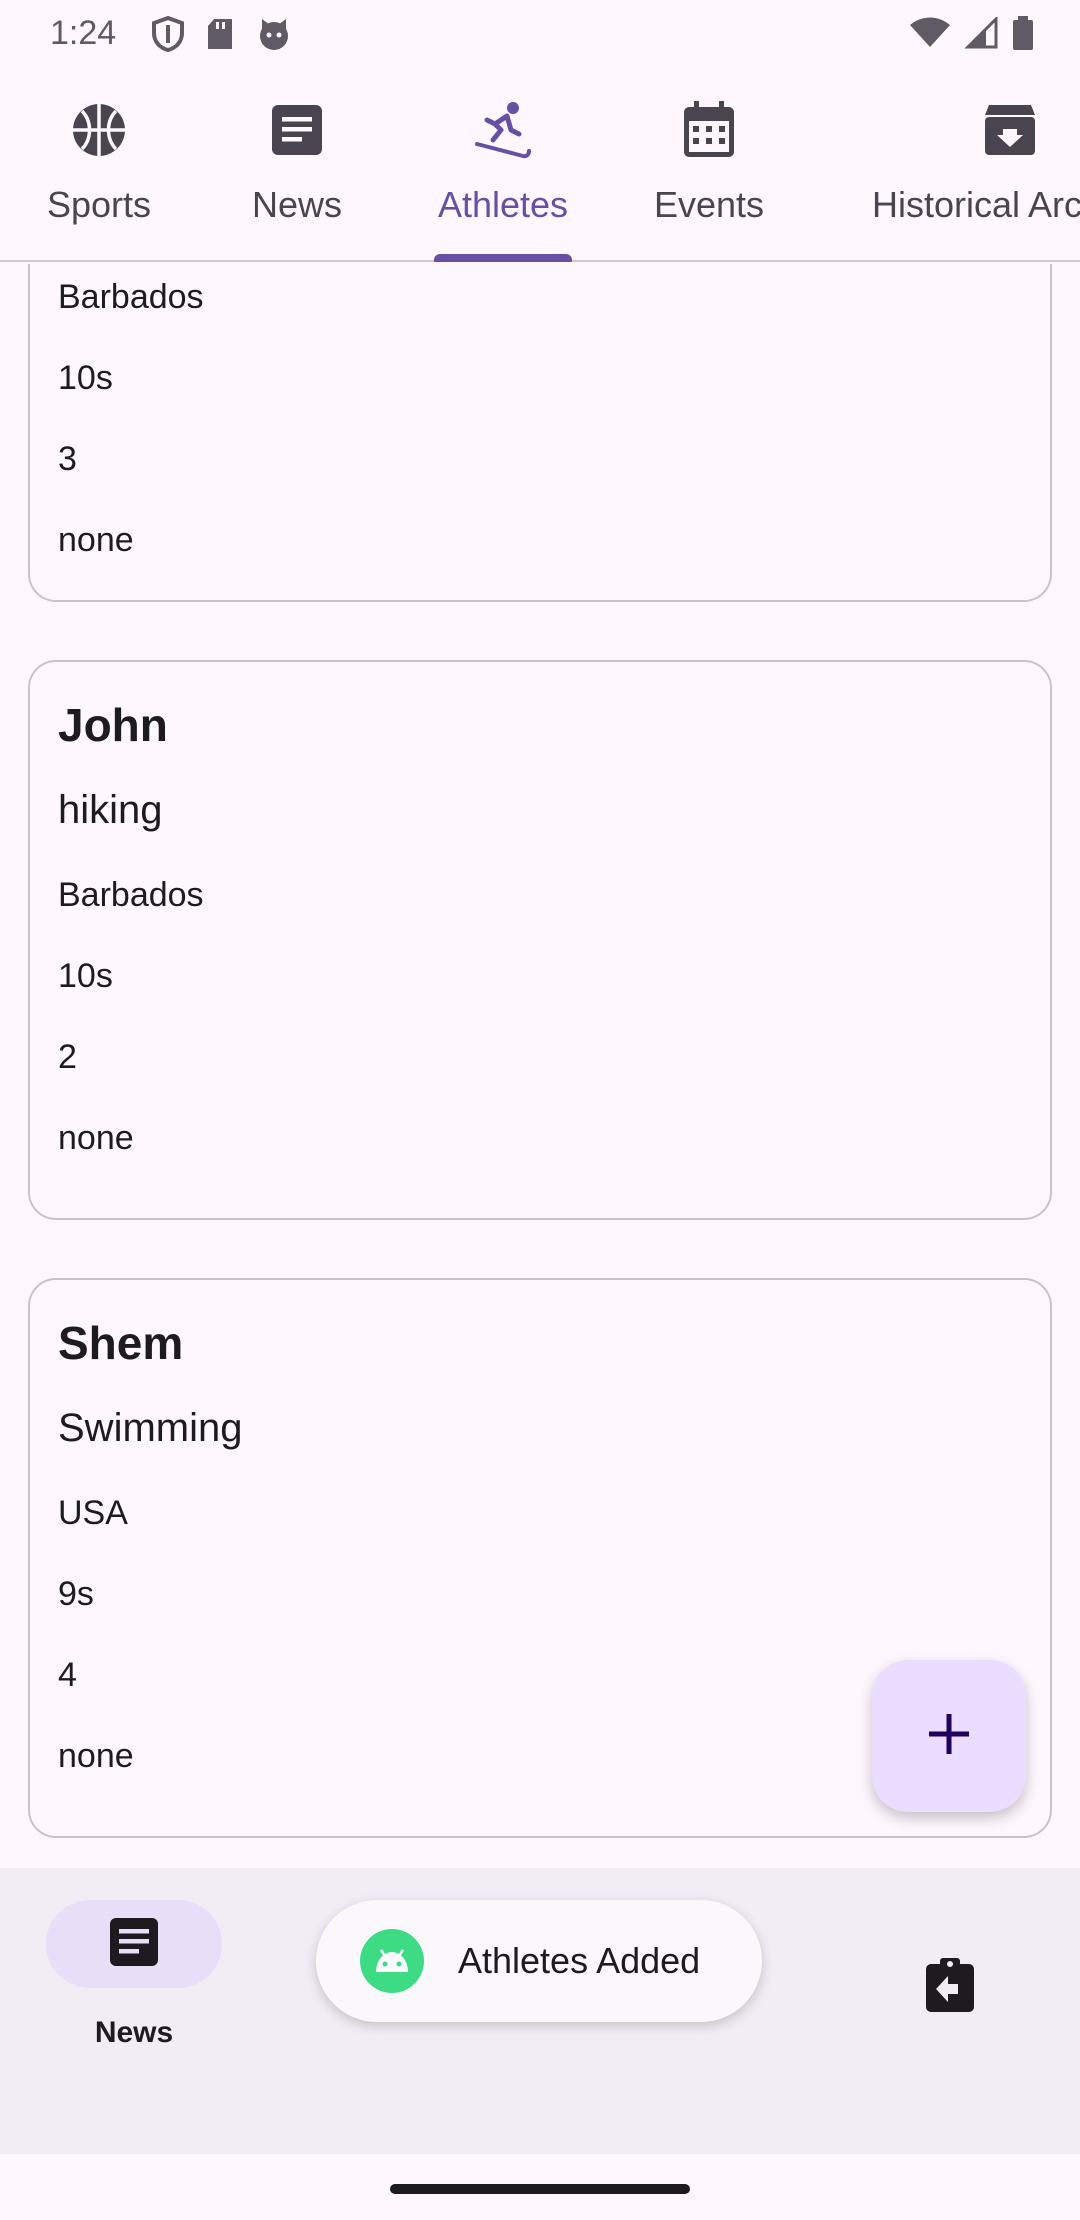  Describe the element at coordinates (99, 164) in the screenshot. I see `tab-sports: Sports` at that location.